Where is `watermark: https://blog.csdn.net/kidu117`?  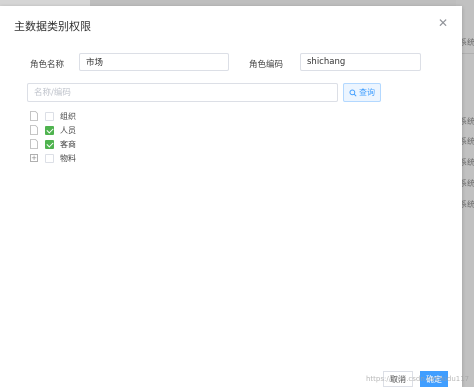 watermark: https://blog.csdn.net/kidu117 is located at coordinates (418, 379).